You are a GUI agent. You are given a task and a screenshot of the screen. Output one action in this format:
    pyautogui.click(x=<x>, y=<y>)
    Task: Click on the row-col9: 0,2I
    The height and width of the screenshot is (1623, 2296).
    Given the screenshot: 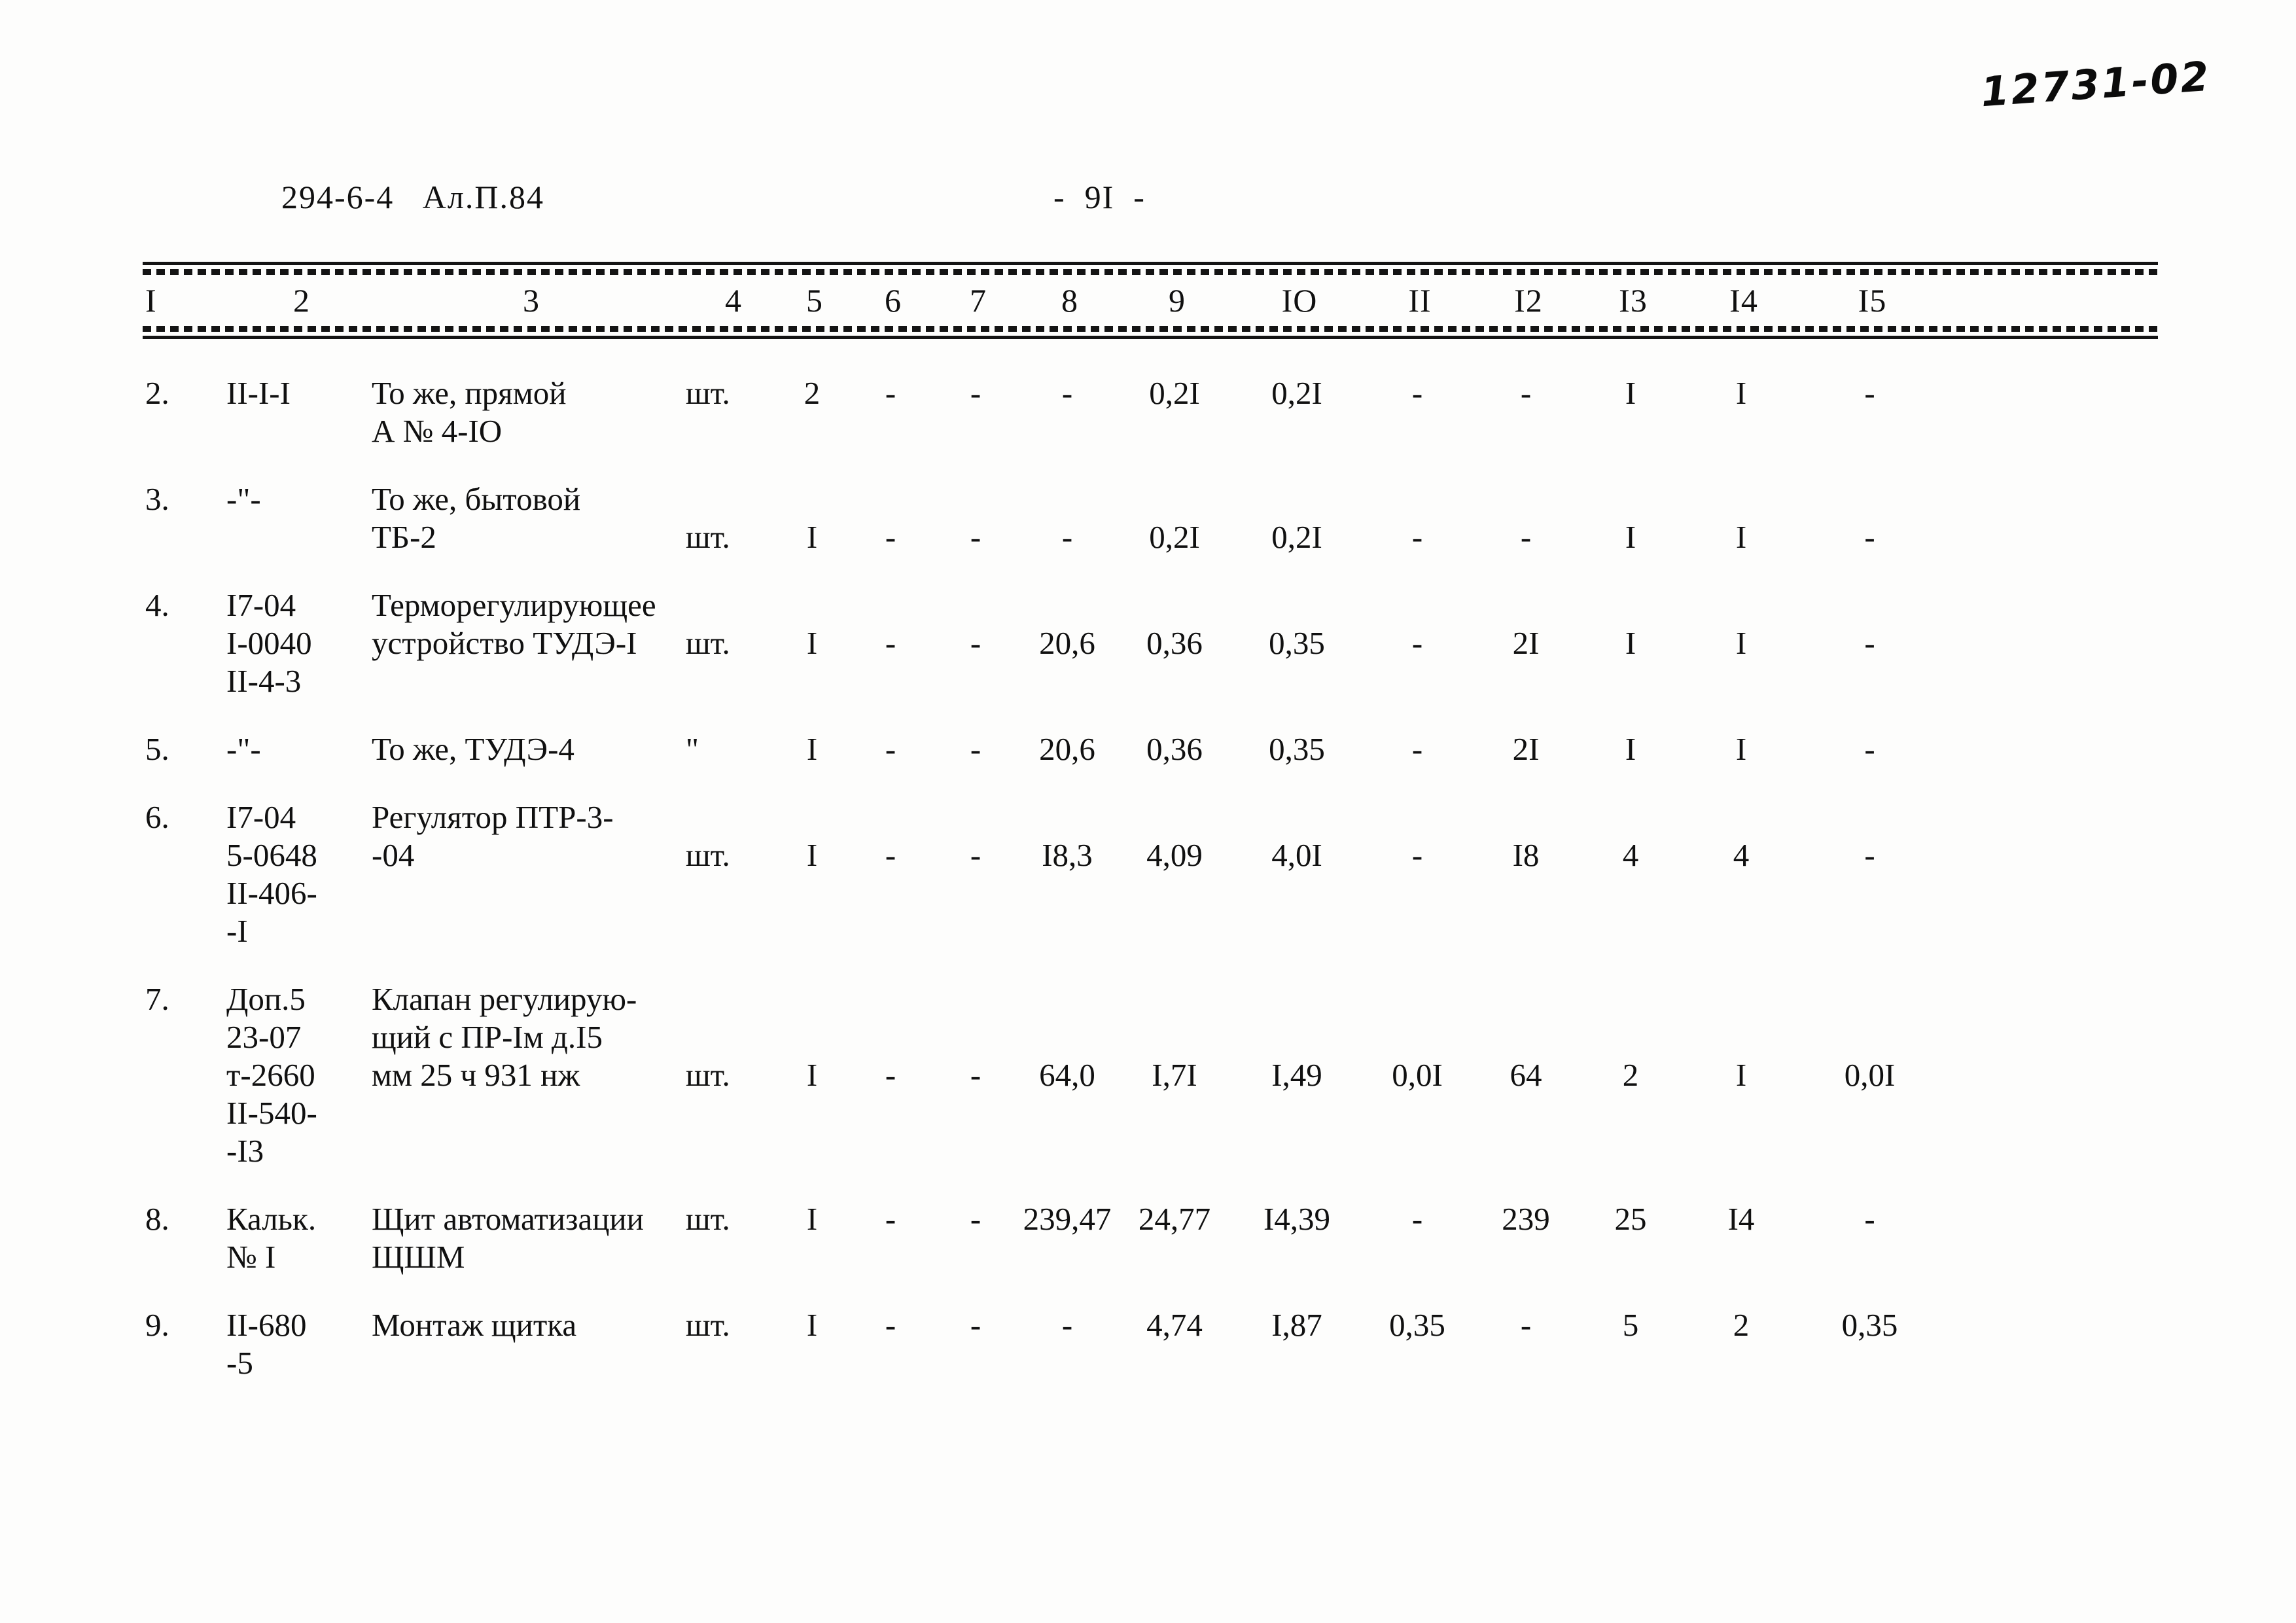 What is the action you would take?
    pyautogui.click(x=1174, y=537)
    